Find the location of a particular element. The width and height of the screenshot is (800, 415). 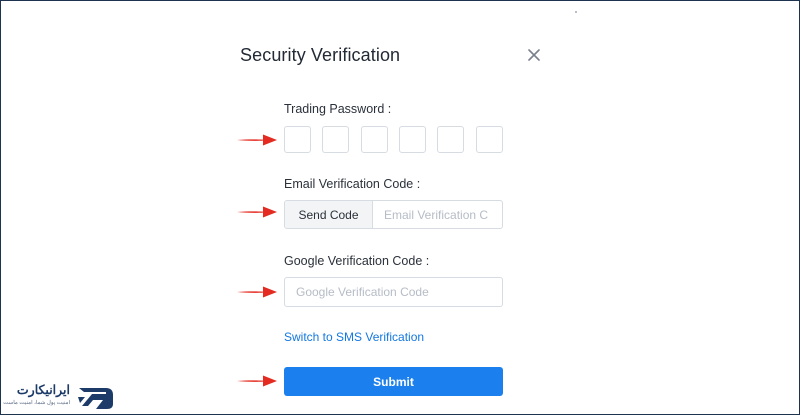

email-verification-label: Email Verification Code : is located at coordinates (352, 184).